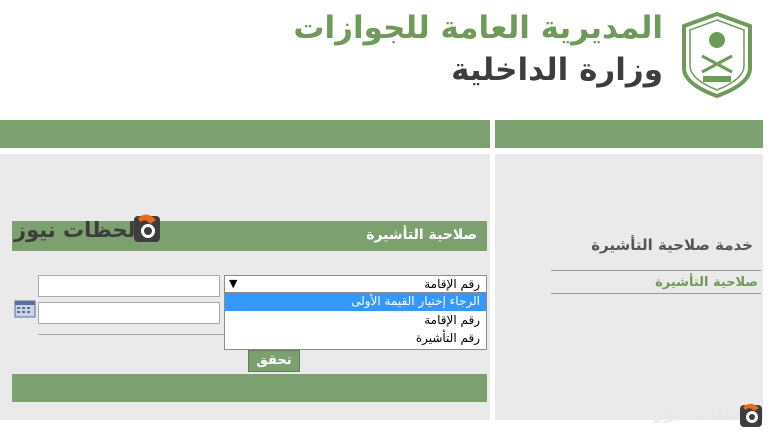 Image resolution: width=768 pixels, height=431 pixels. I want to click on verify-button: تحقق, so click(274, 361).